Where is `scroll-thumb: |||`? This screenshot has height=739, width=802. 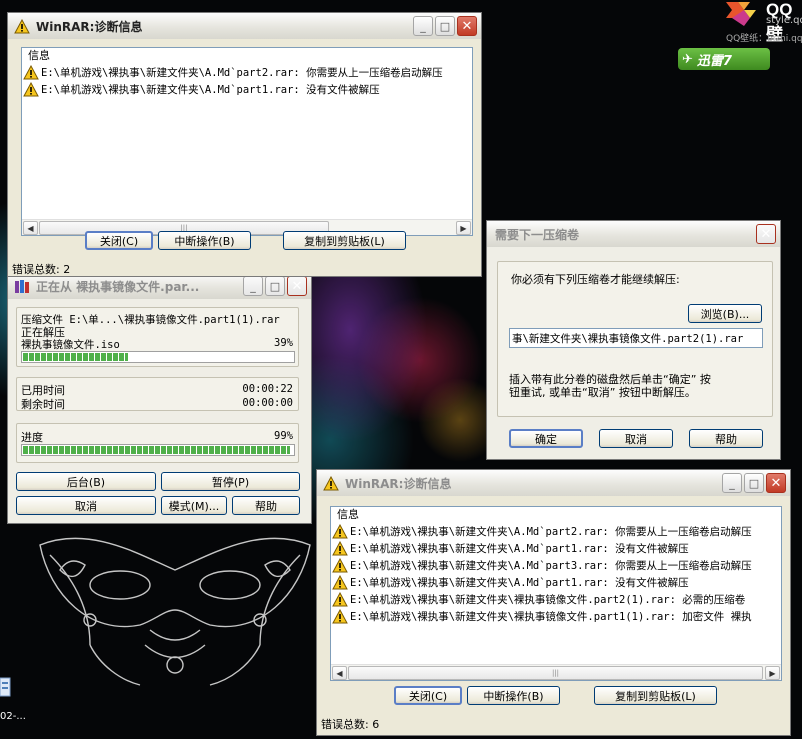 scroll-thumb: ||| is located at coordinates (555, 673).